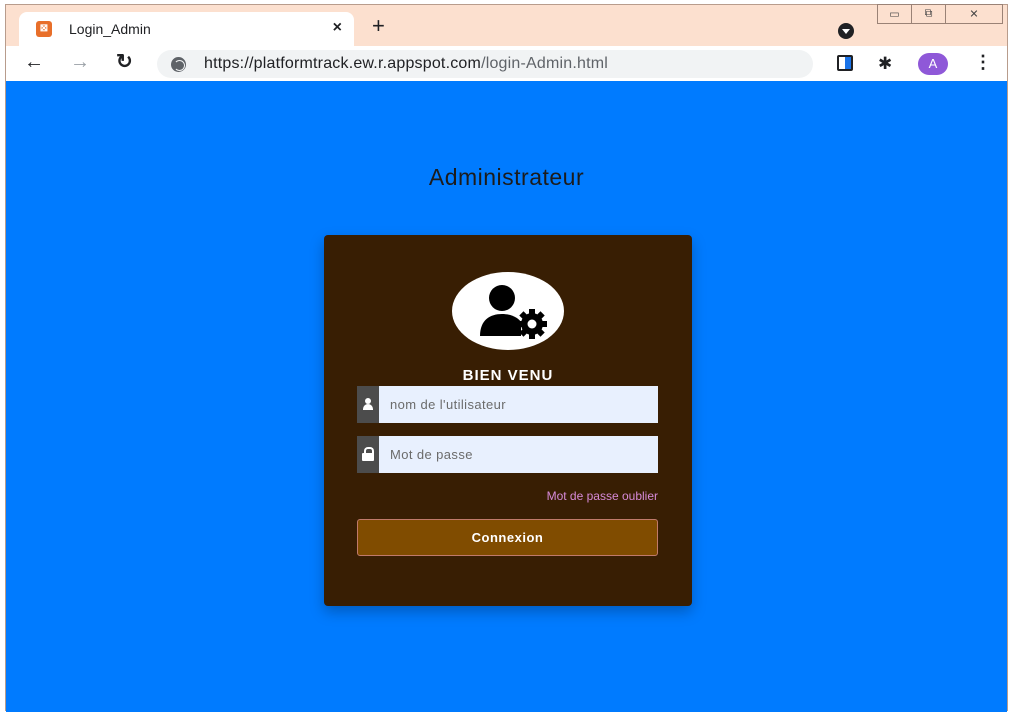 The height and width of the screenshot is (712, 1013). I want to click on xampp-favicon-icon: ⊠, so click(44, 29).